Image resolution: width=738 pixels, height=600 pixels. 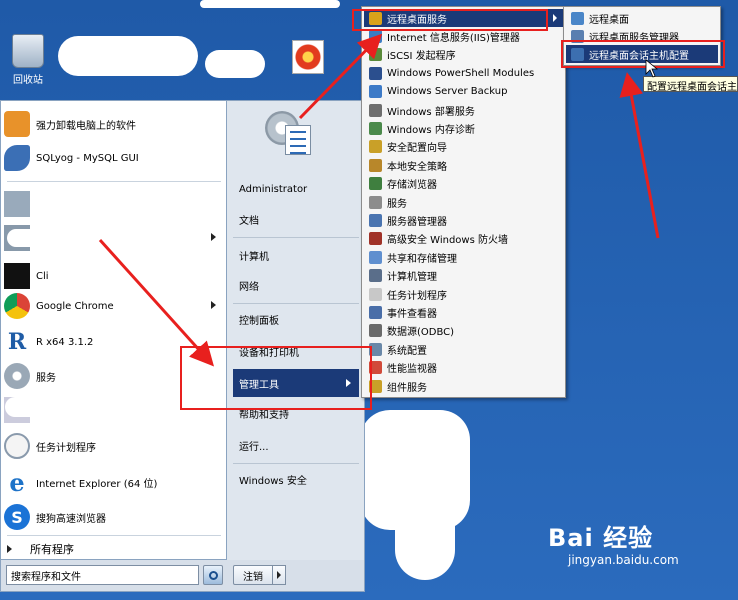 I want to click on watermark-brand: Bai 经验, so click(x=601, y=538).